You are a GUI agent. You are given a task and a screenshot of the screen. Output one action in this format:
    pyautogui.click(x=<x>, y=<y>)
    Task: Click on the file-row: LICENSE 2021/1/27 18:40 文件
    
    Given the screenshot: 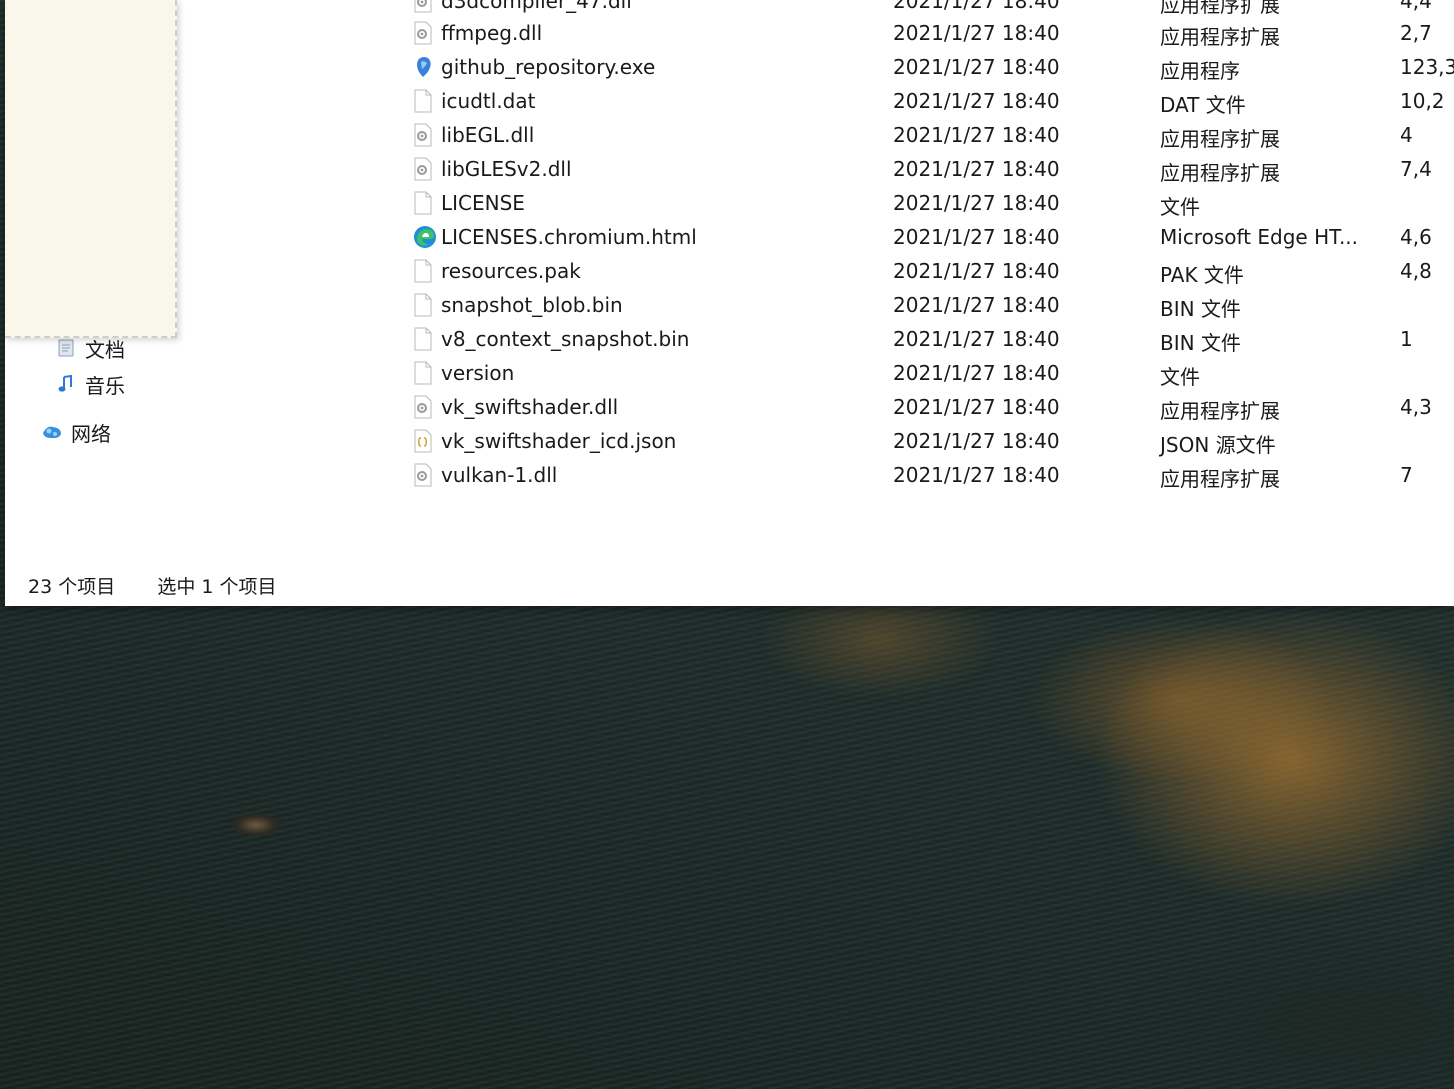 What is the action you would take?
    pyautogui.click(x=932, y=203)
    